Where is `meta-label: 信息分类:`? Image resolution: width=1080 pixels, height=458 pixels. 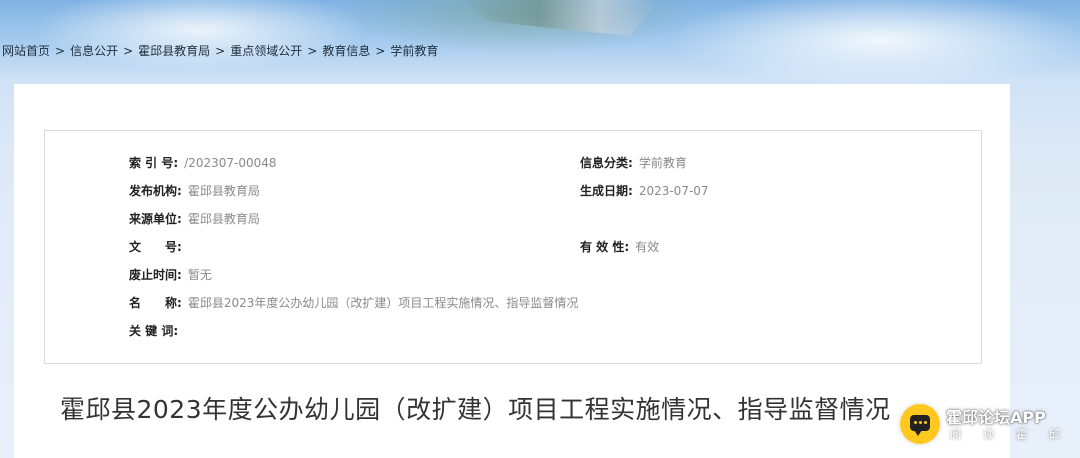
meta-label: 信息分类: is located at coordinates (606, 163).